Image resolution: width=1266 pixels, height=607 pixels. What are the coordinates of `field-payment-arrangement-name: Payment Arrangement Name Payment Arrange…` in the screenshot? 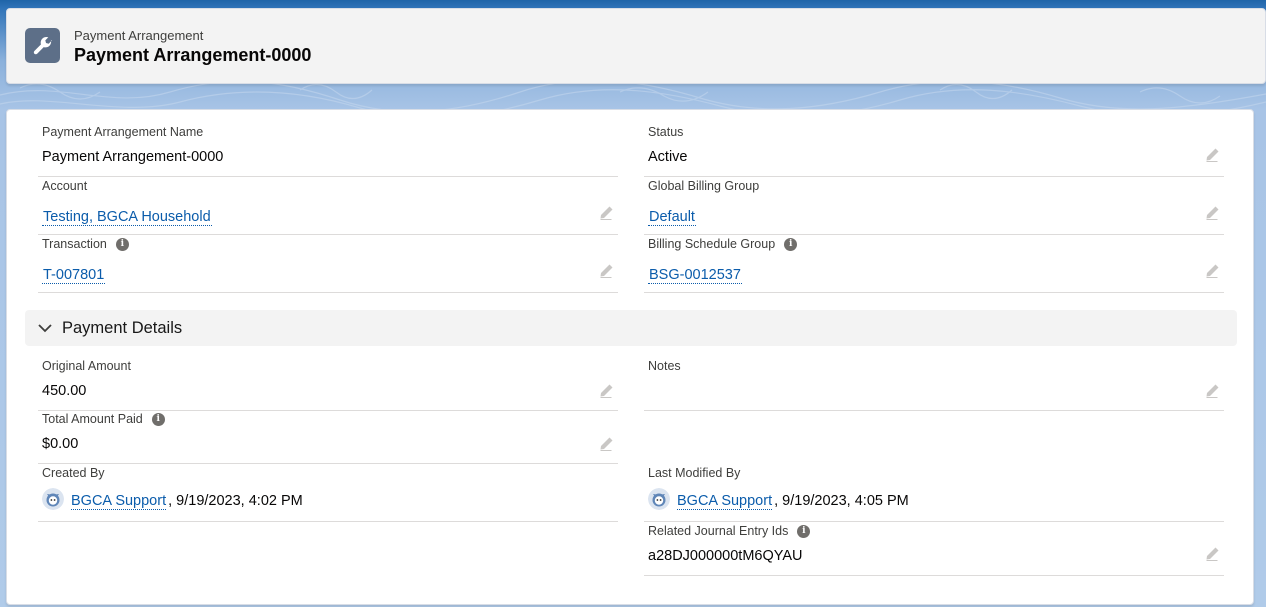 It's located at (328, 150).